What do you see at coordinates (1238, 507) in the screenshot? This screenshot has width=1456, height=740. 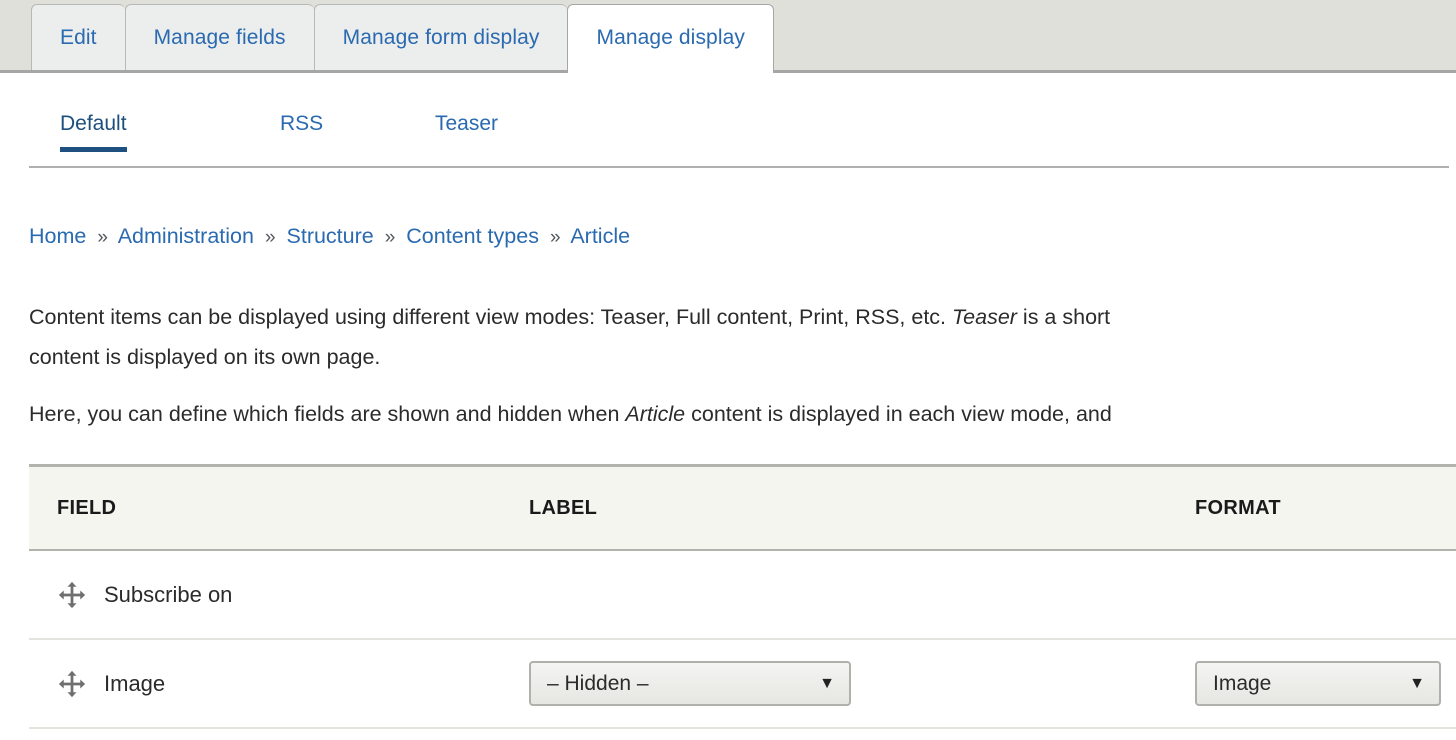 I see `column-header-format: FORMAT` at bounding box center [1238, 507].